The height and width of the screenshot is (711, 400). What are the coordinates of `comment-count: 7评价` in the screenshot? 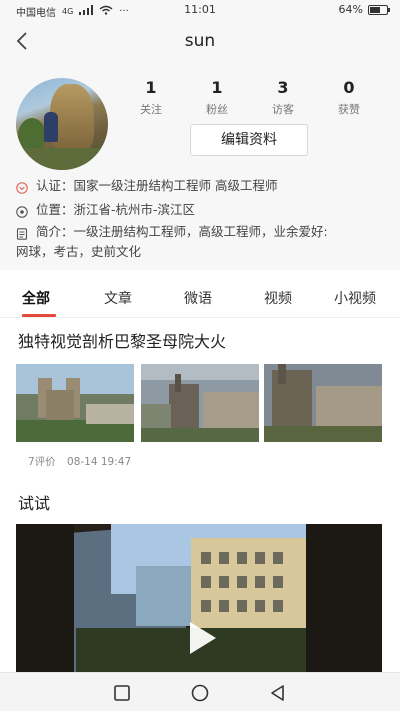 It's located at (42, 462).